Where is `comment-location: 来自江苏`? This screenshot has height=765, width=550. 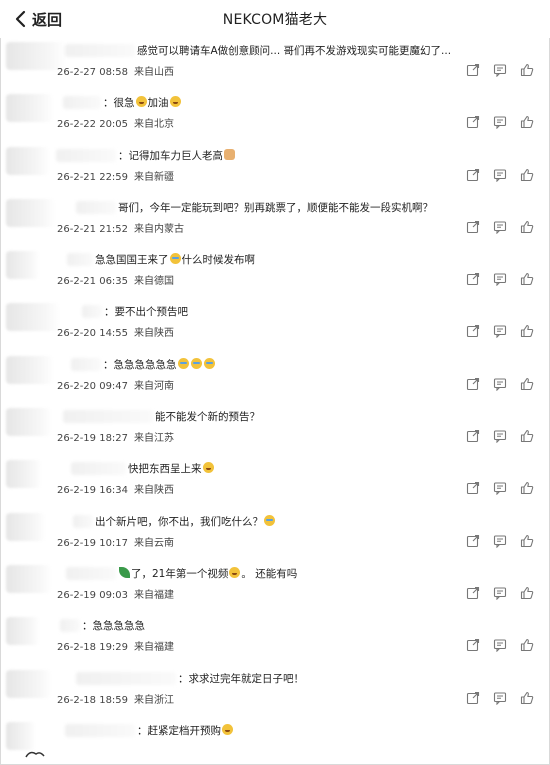 comment-location: 来自江苏 is located at coordinates (154, 439).